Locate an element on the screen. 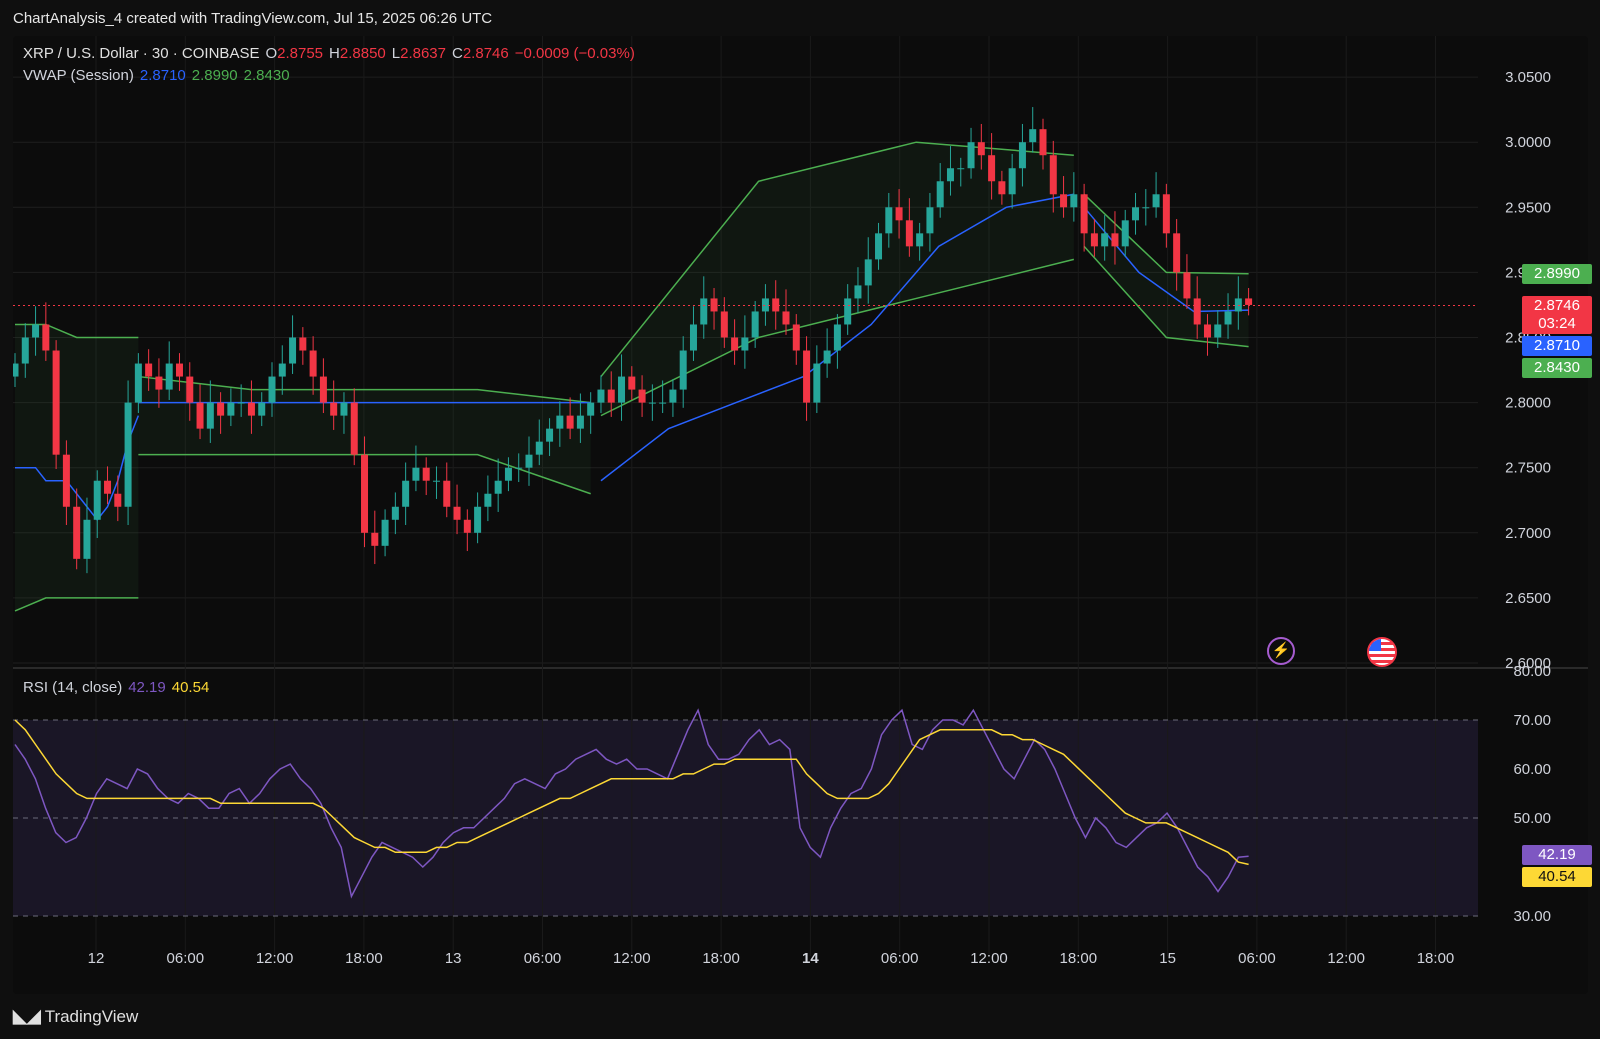 The width and height of the screenshot is (1600, 1039). lightning-icon: ⚡ is located at coordinates (1281, 651).